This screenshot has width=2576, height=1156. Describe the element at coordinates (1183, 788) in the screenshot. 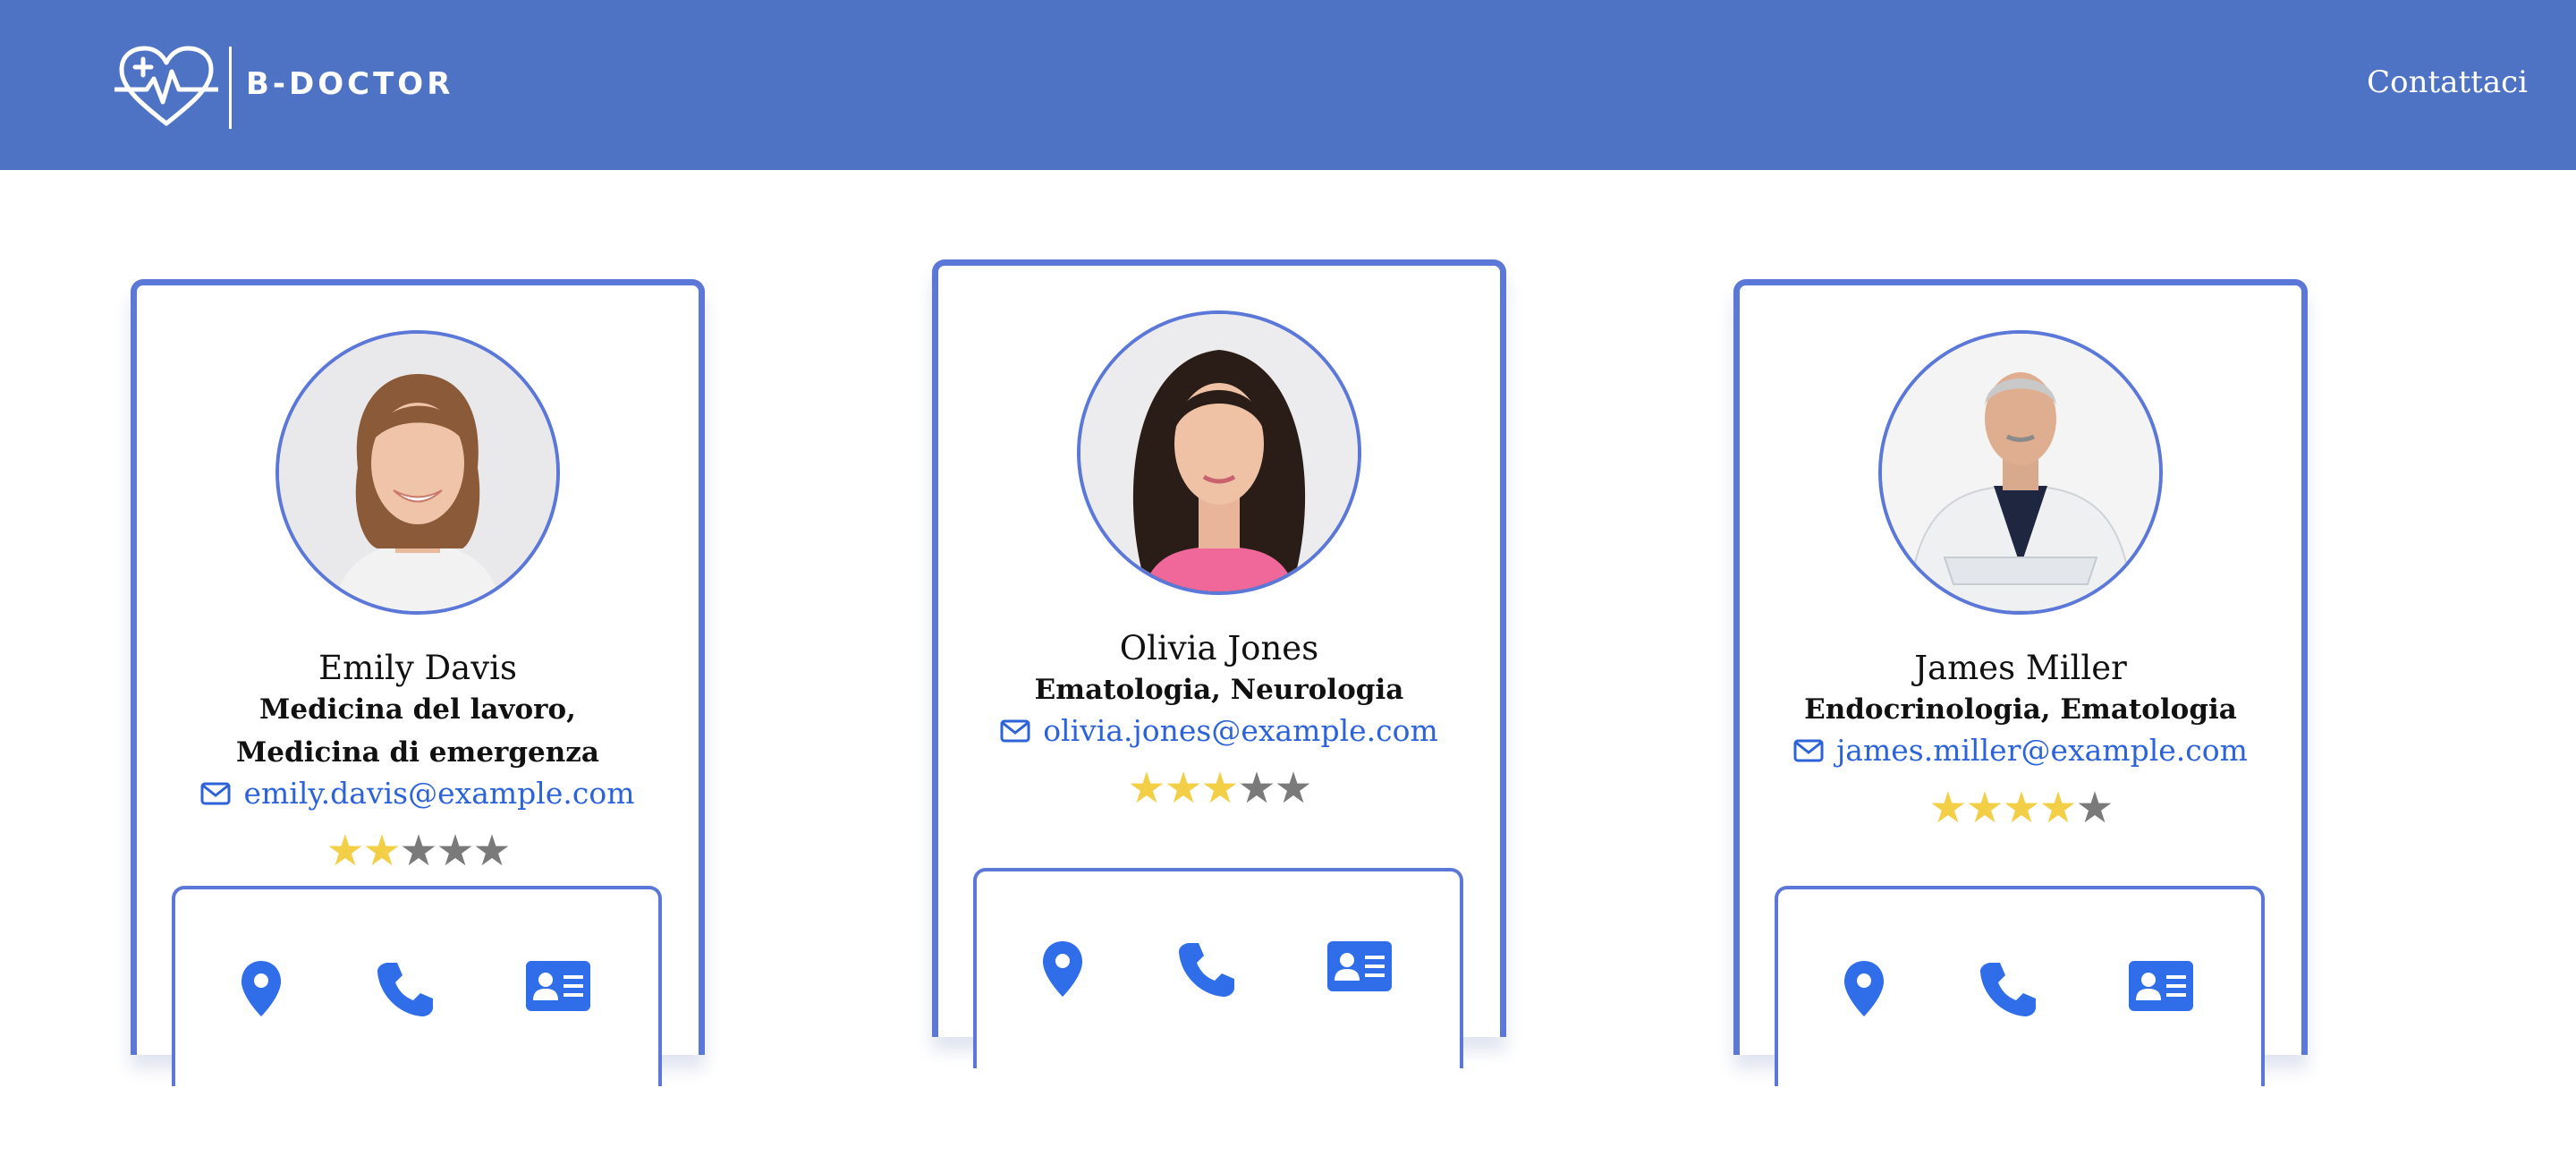

I see `rating-stars-filled: ★★★` at that location.